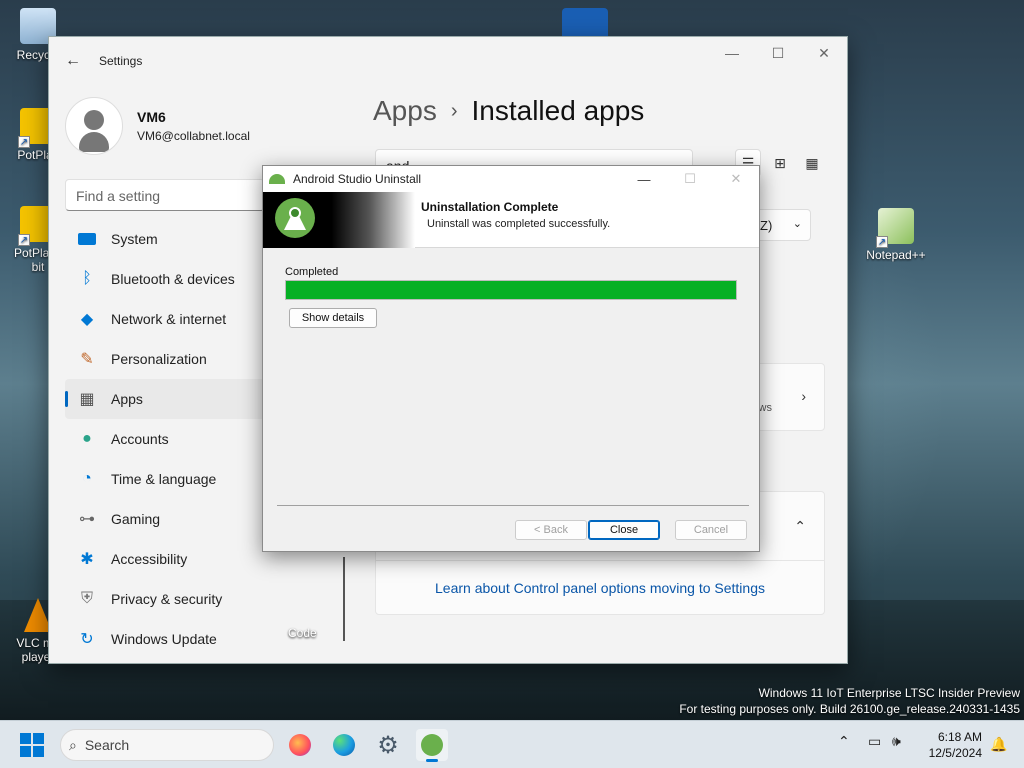 The height and width of the screenshot is (768, 1024). What do you see at coordinates (780, 163) in the screenshot?
I see `grid-view-icon: ⊞` at bounding box center [780, 163].